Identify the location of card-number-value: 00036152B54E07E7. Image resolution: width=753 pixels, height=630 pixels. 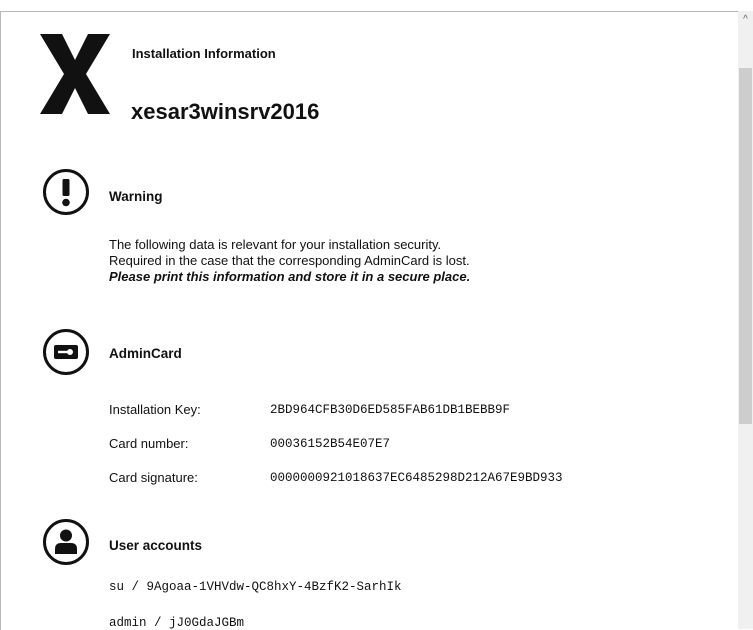
(330, 444).